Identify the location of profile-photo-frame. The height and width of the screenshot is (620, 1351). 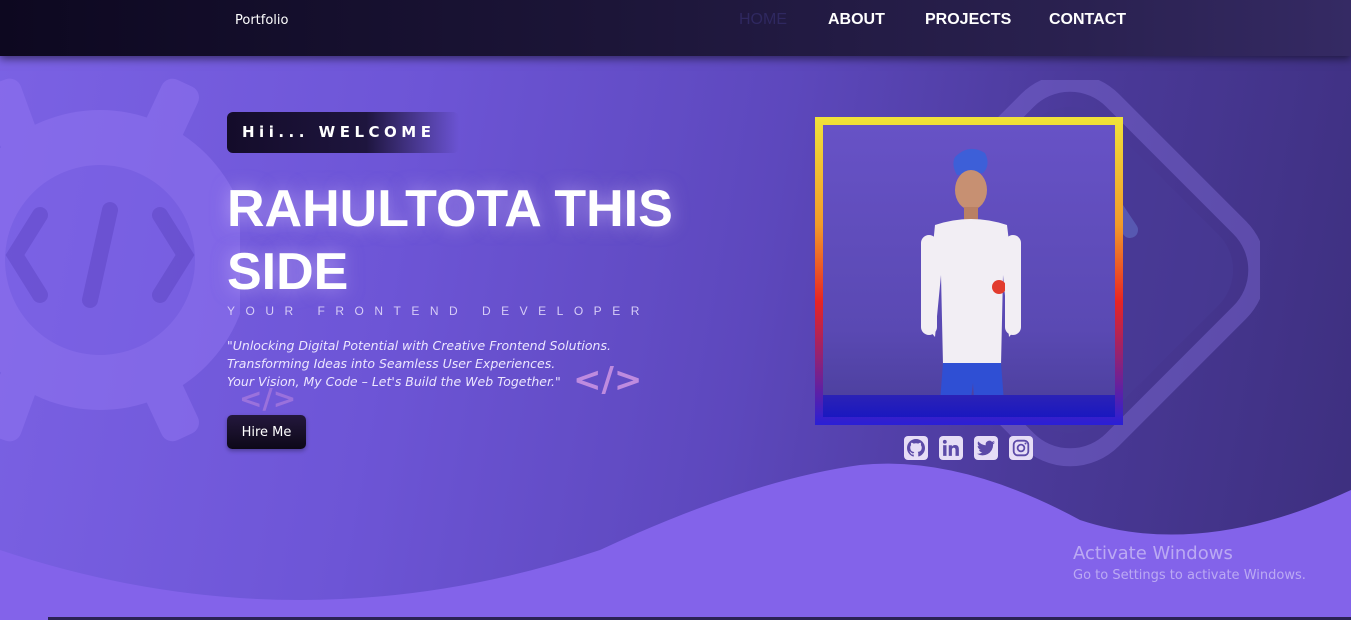
(969, 271).